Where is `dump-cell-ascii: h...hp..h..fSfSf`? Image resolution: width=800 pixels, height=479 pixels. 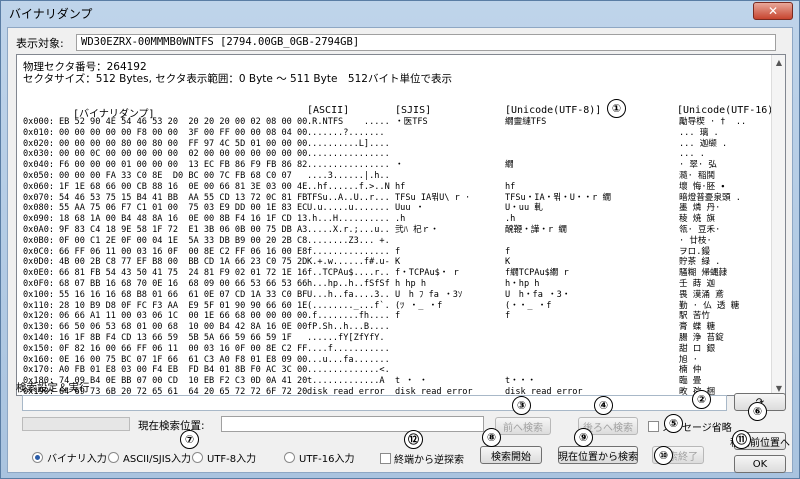 dump-cell-ascii: h...hp..h..fSfSf is located at coordinates (348, 283).